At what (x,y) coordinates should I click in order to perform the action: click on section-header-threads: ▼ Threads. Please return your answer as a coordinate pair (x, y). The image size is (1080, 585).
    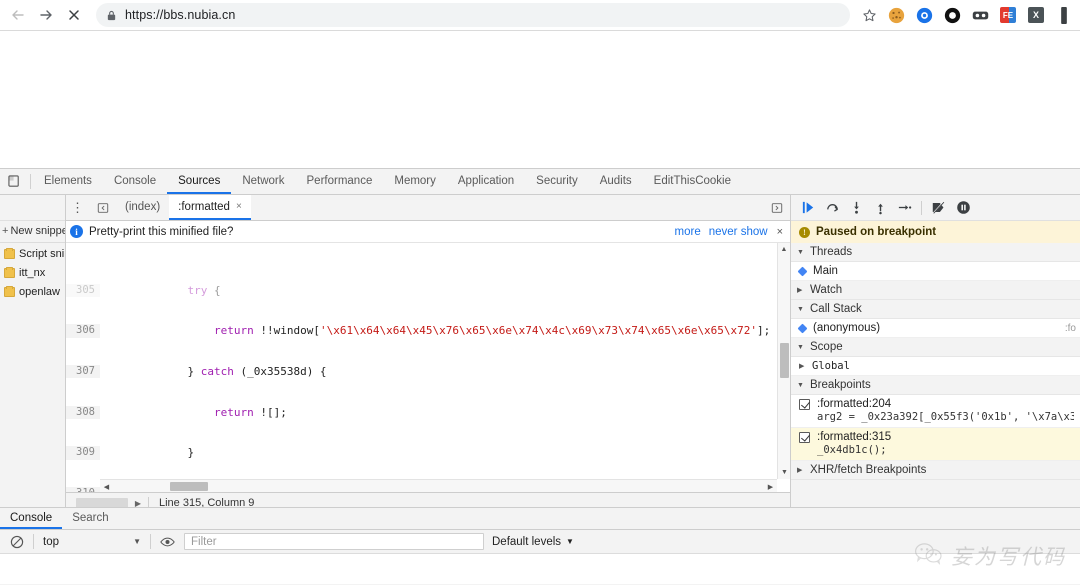
    Looking at the image, I should click on (935, 252).